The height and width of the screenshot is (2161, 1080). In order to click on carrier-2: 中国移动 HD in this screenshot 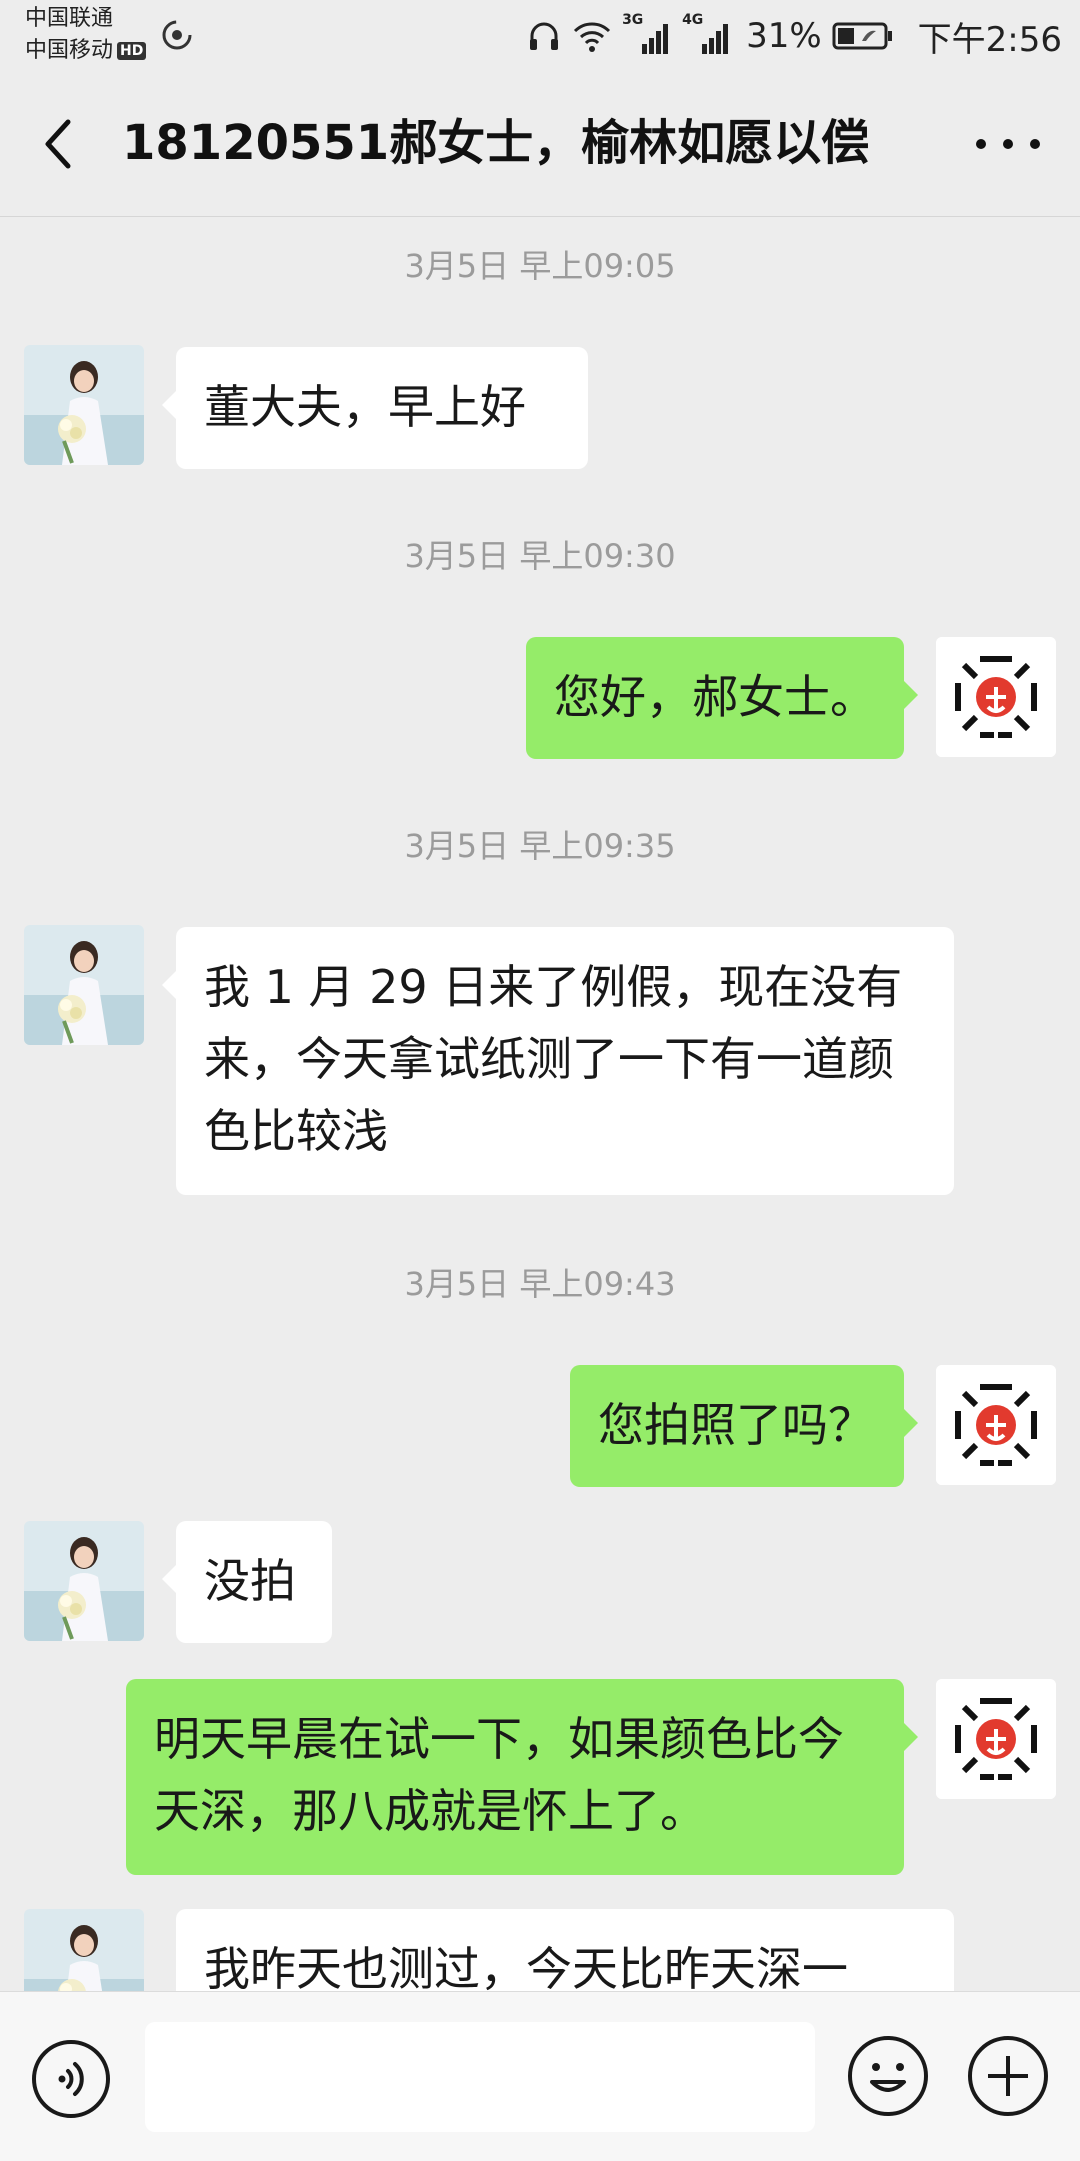, I will do `click(86, 51)`.